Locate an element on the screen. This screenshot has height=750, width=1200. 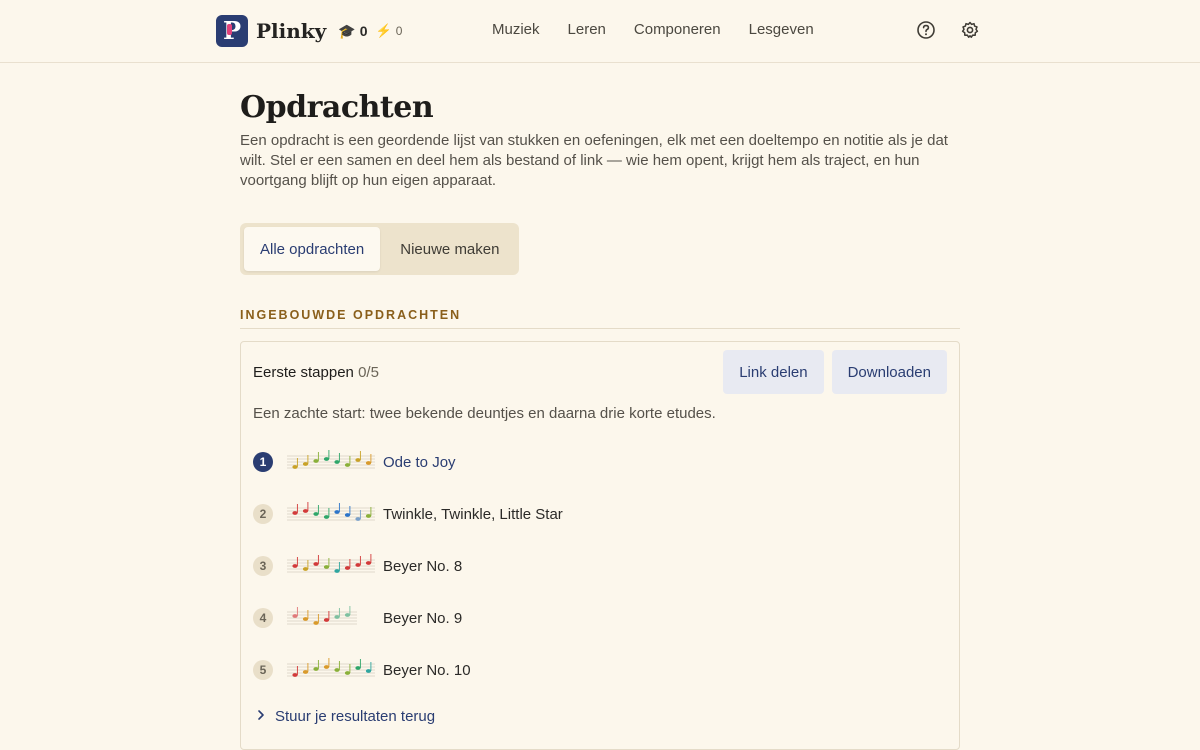
help-icon is located at coordinates (926, 30).